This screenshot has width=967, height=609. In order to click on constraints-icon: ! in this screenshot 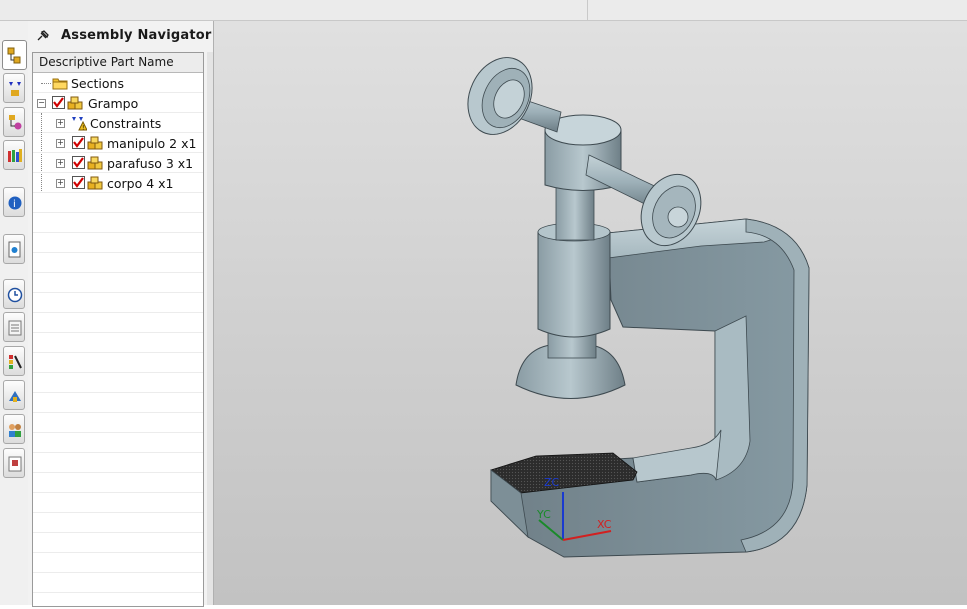, I will do `click(79, 124)`.